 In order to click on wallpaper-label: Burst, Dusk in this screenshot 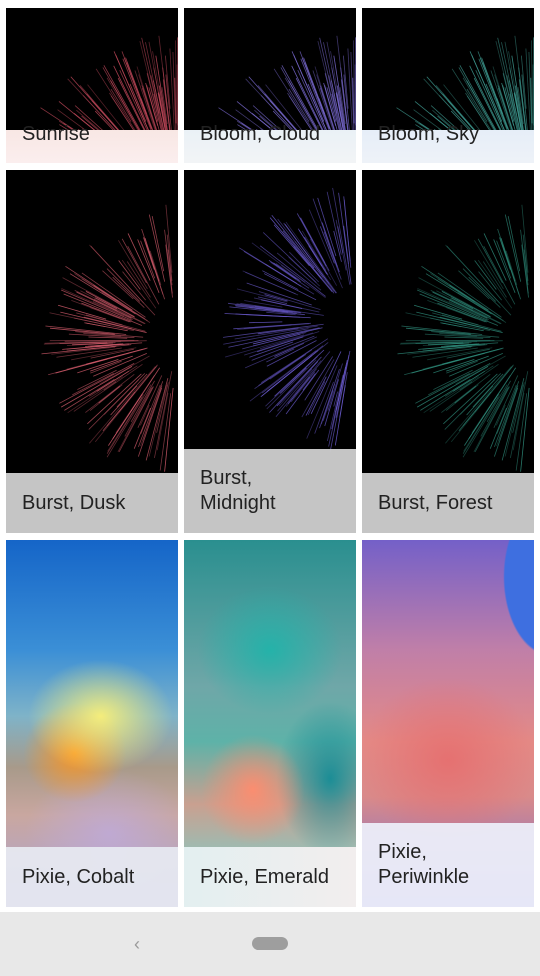, I will do `click(92, 503)`.